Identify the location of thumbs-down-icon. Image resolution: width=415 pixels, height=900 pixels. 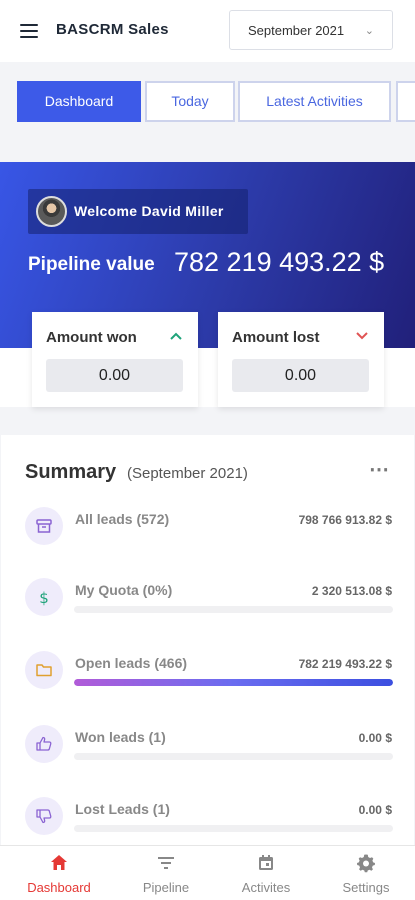
(44, 816).